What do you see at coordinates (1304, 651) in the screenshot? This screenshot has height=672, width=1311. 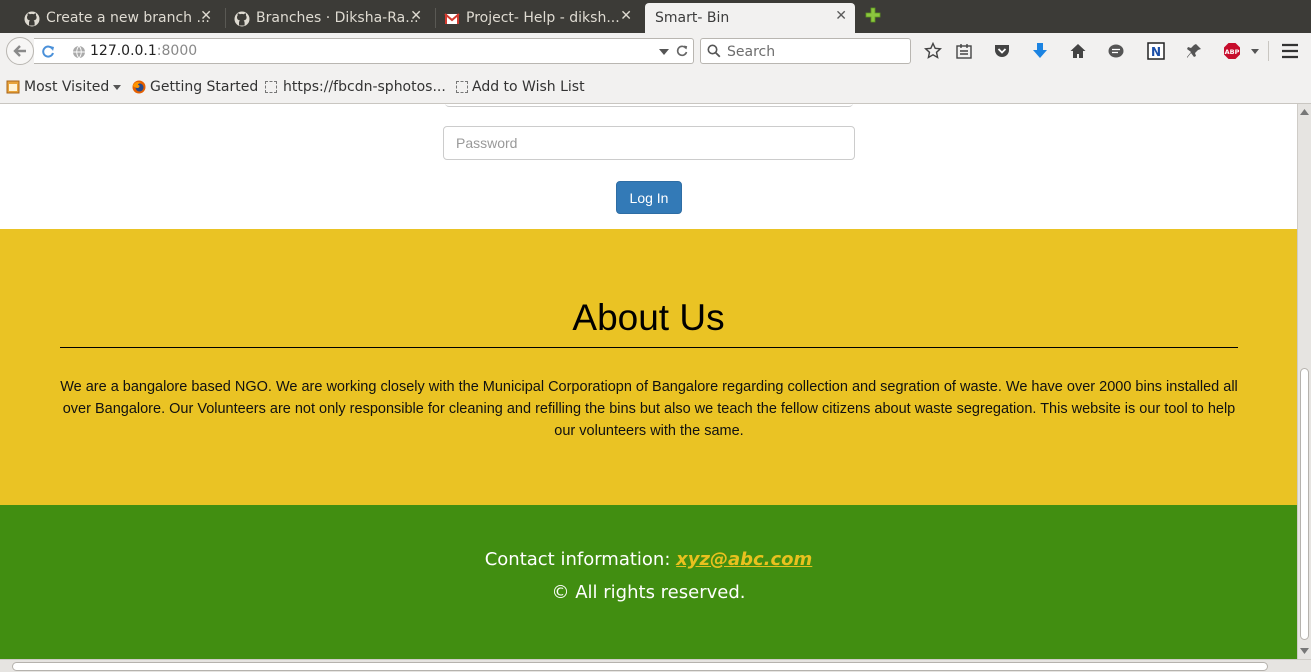 I see `scroll-down-arrow-icon` at bounding box center [1304, 651].